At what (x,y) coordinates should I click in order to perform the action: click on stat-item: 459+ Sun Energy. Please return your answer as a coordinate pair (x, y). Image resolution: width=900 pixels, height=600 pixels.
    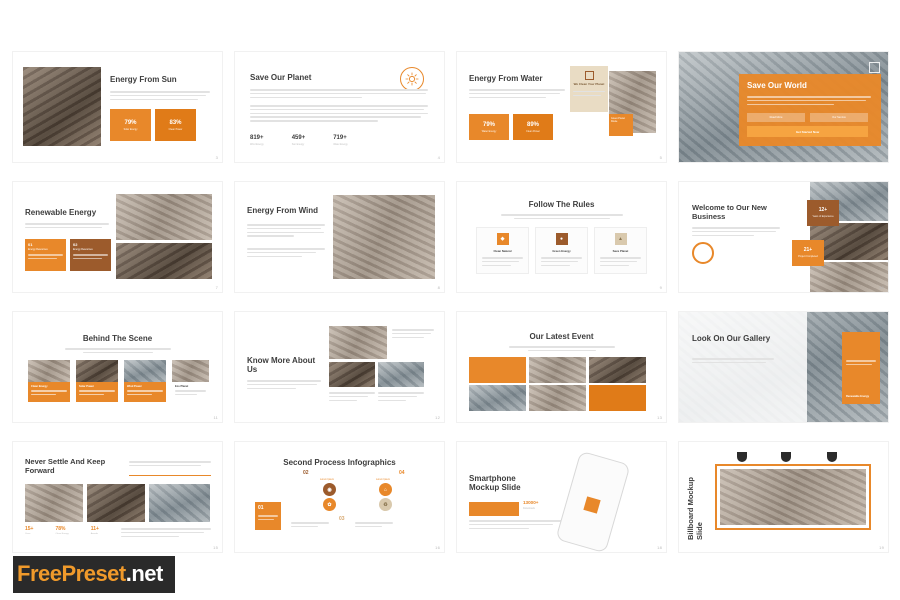
    Looking at the image, I should click on (299, 140).